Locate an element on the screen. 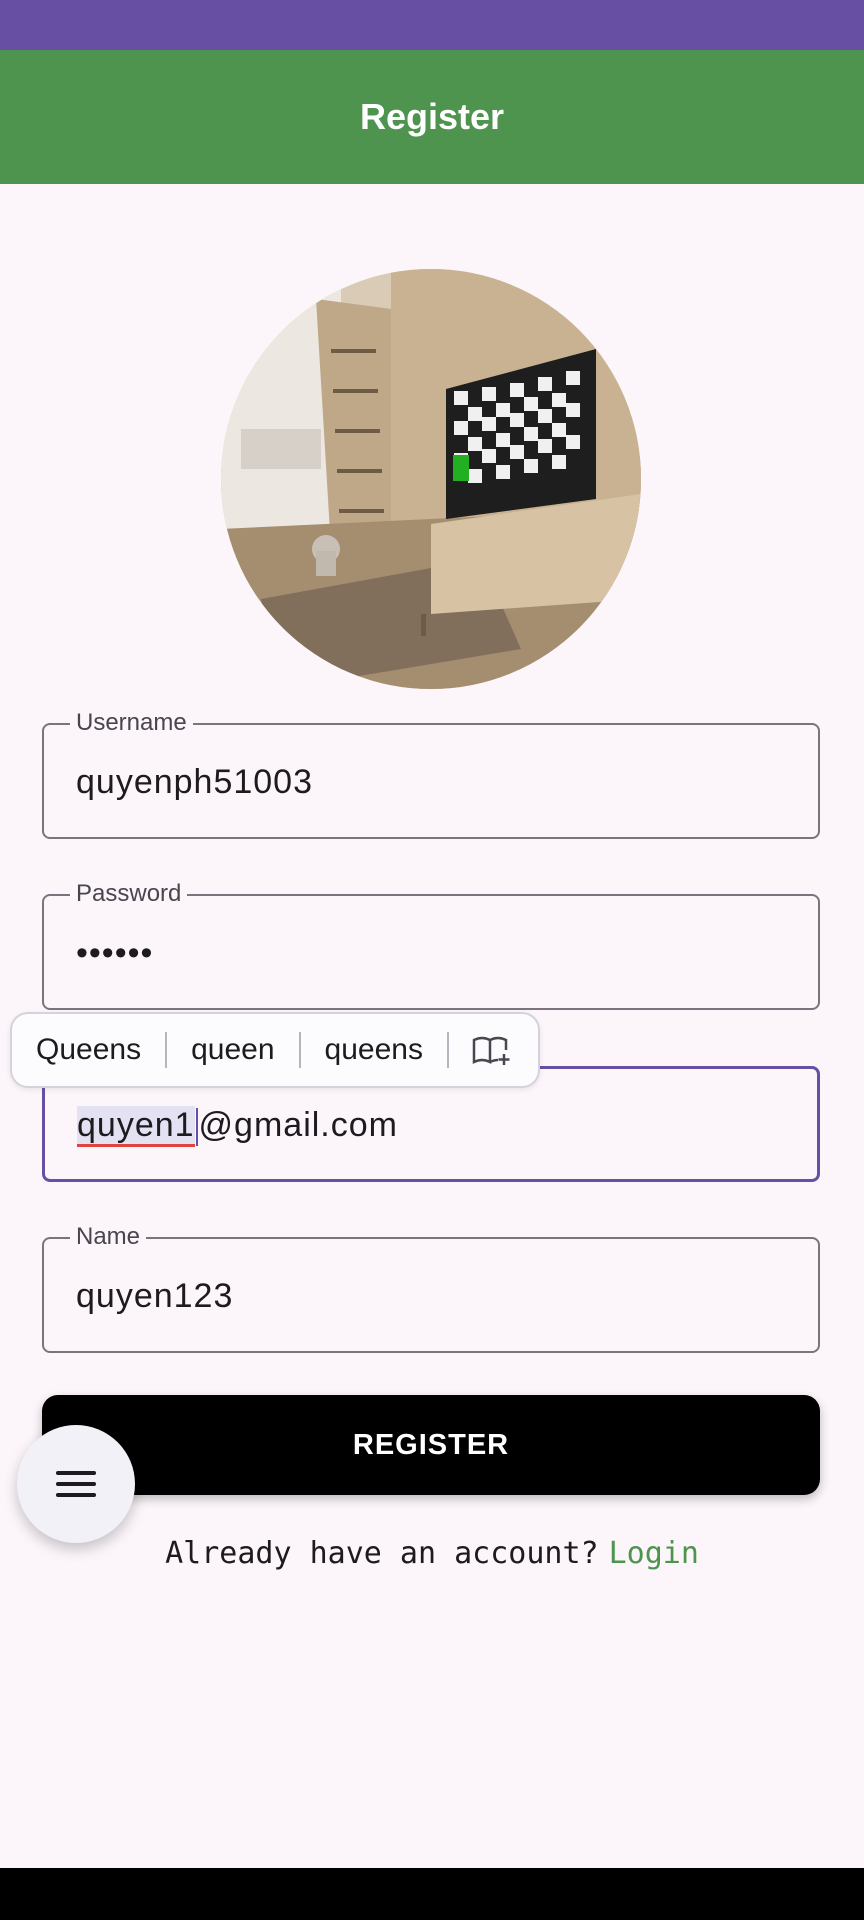 This screenshot has width=864, height=1920. email-value-rest: @gmail.com is located at coordinates (298, 1125).